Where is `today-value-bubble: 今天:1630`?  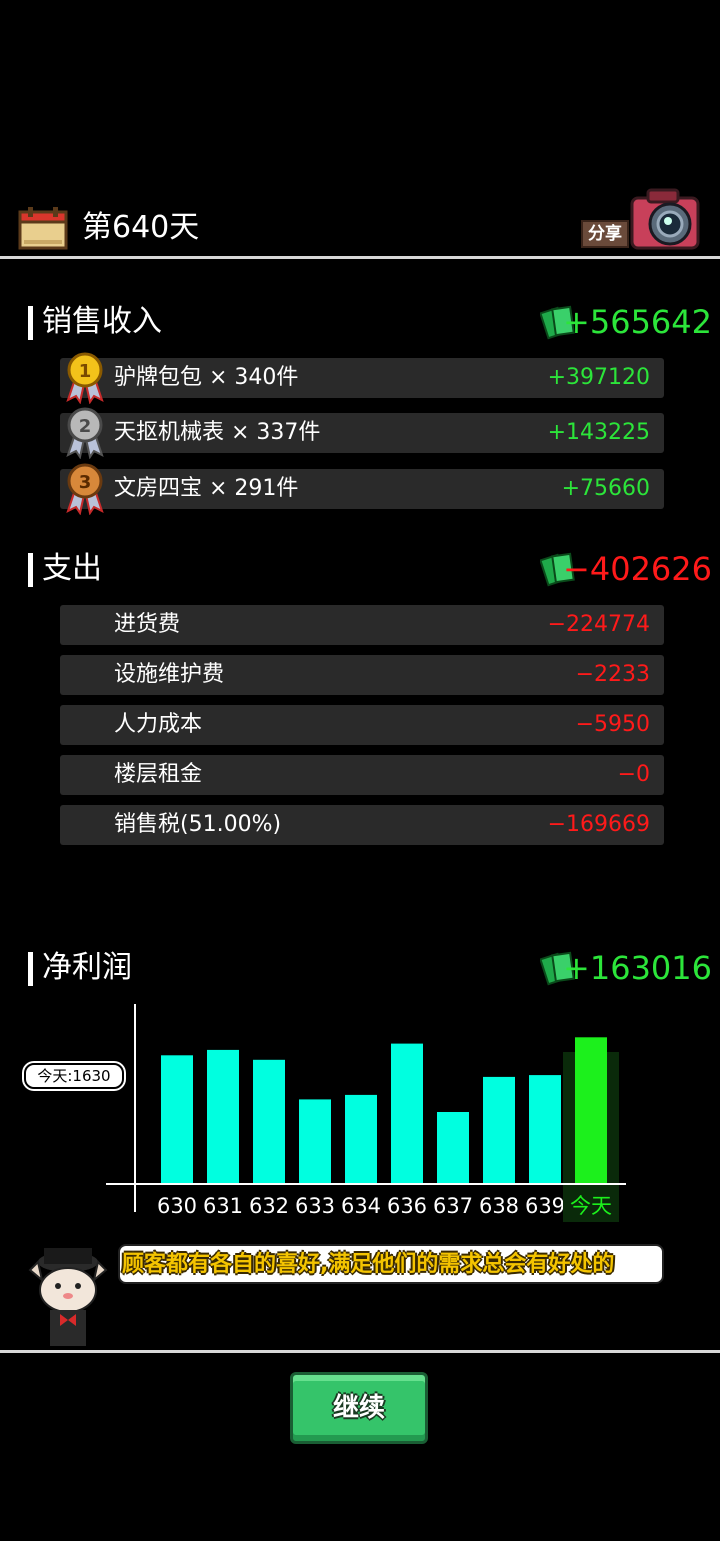
today-value-bubble: 今天:1630 is located at coordinates (74, 1076).